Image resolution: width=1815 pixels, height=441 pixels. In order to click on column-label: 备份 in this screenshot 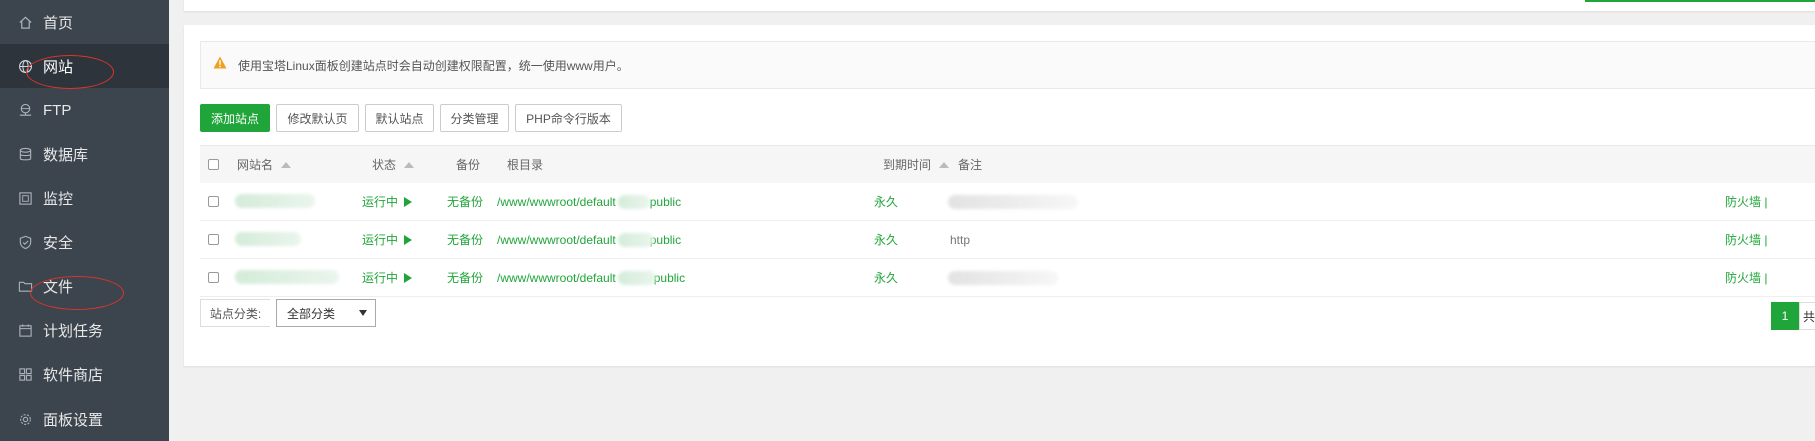, I will do `click(468, 165)`.